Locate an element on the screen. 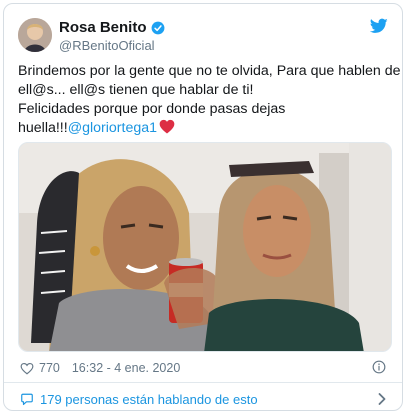 The image size is (414, 417). tweet-timestamp: 16:32 - 4 ene. 2020 is located at coordinates (126, 368).